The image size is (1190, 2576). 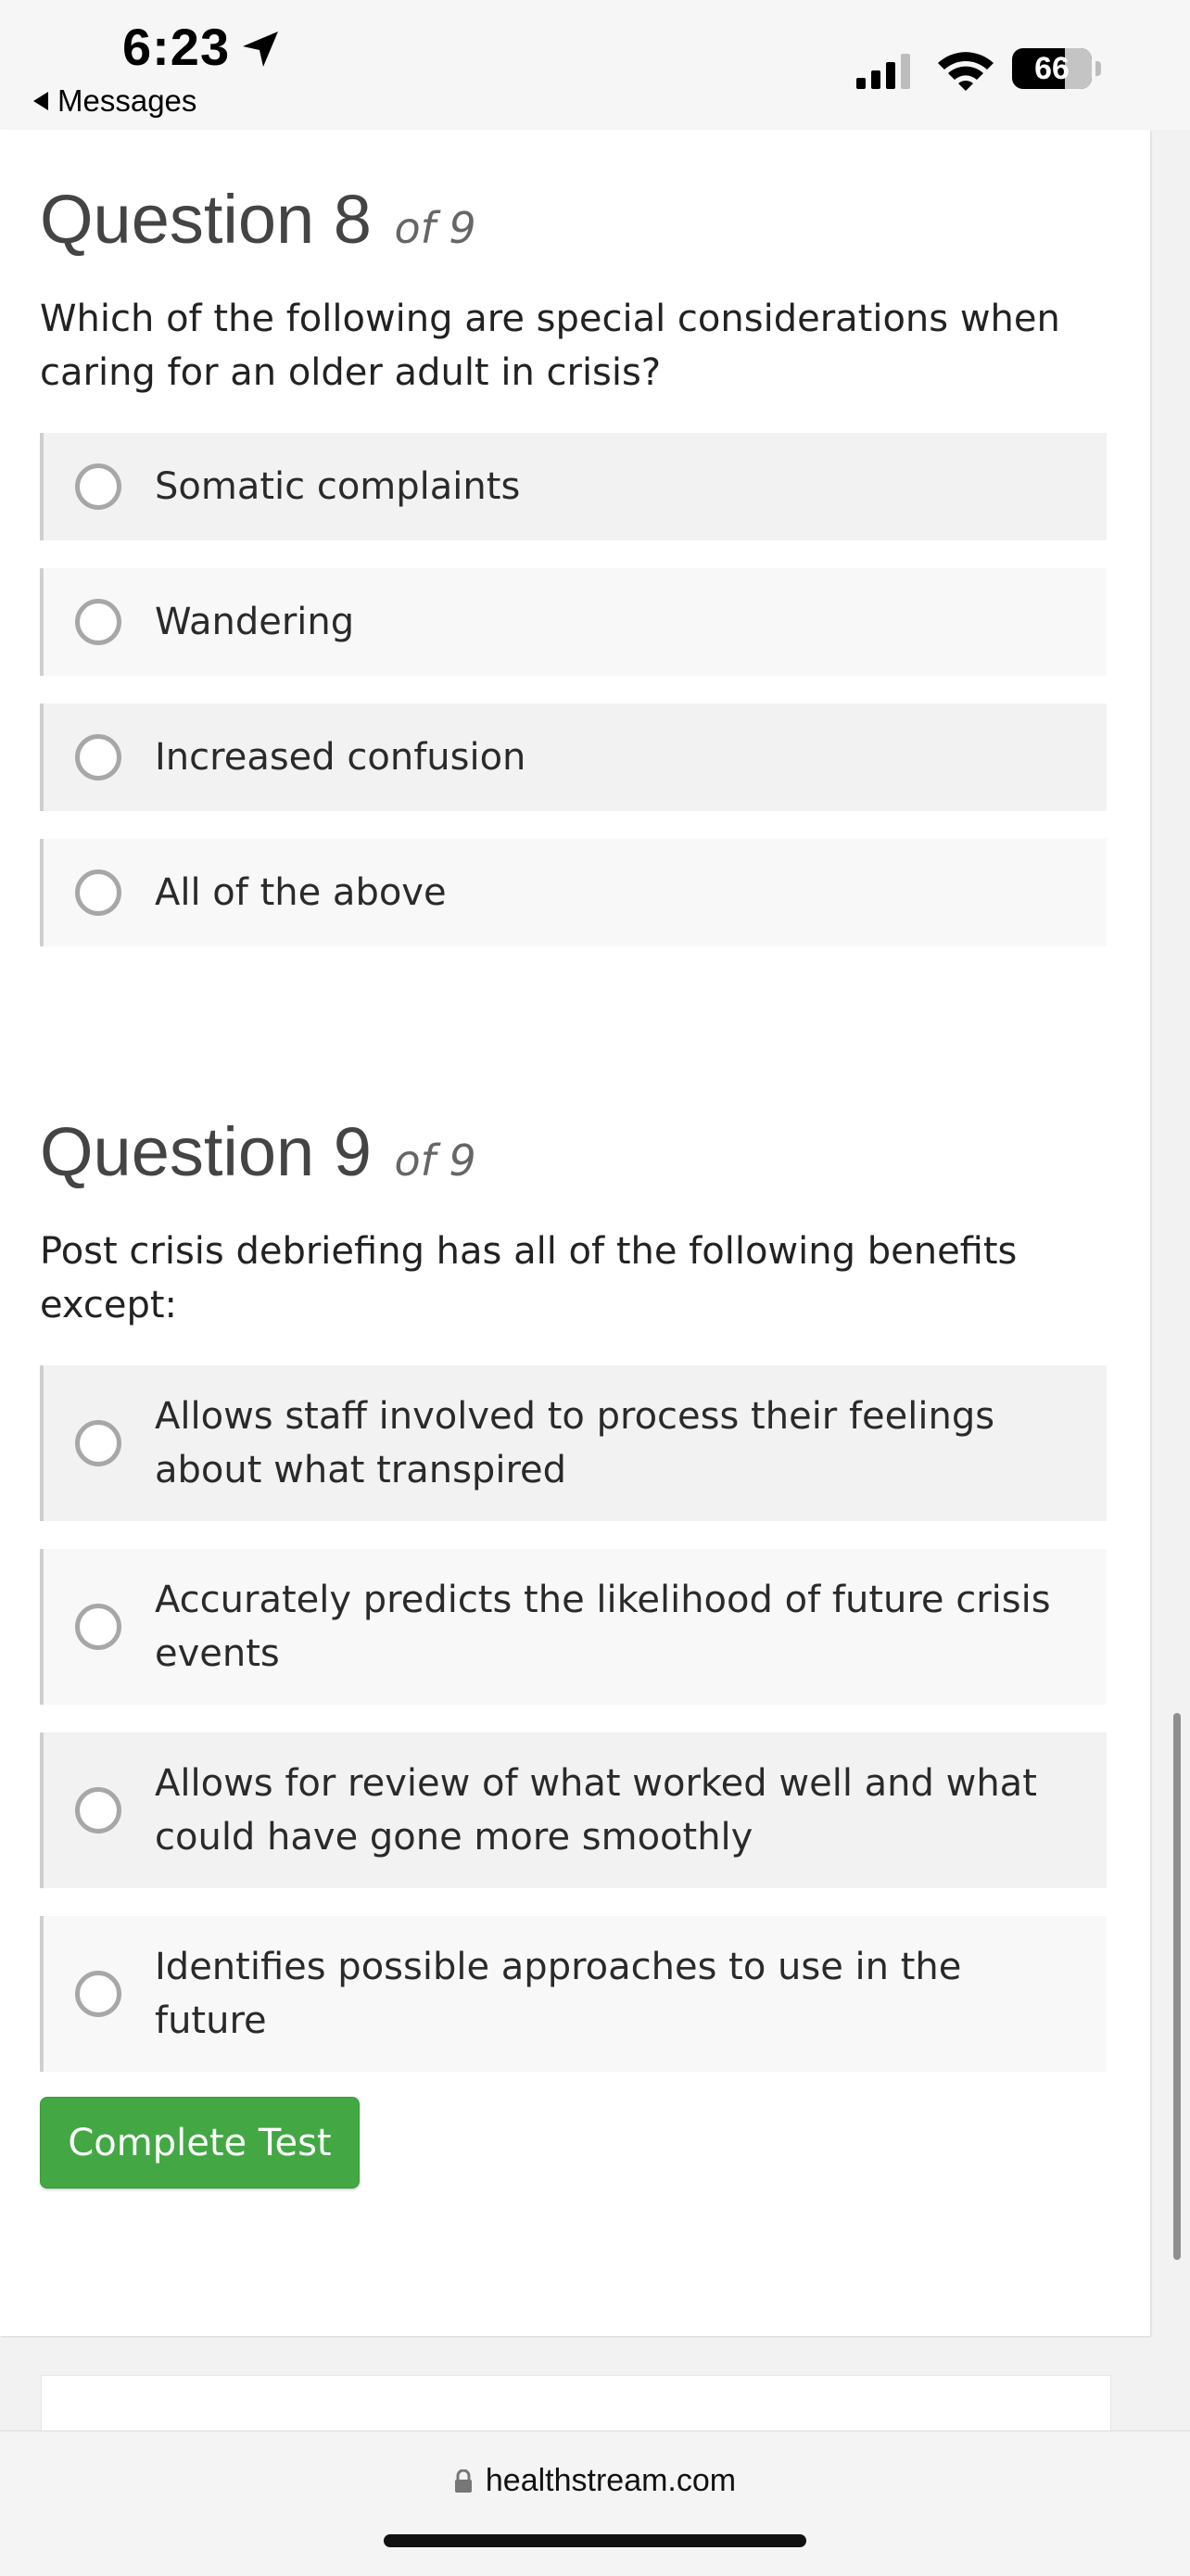 What do you see at coordinates (127, 100) in the screenshot?
I see `back-link-label: Messages` at bounding box center [127, 100].